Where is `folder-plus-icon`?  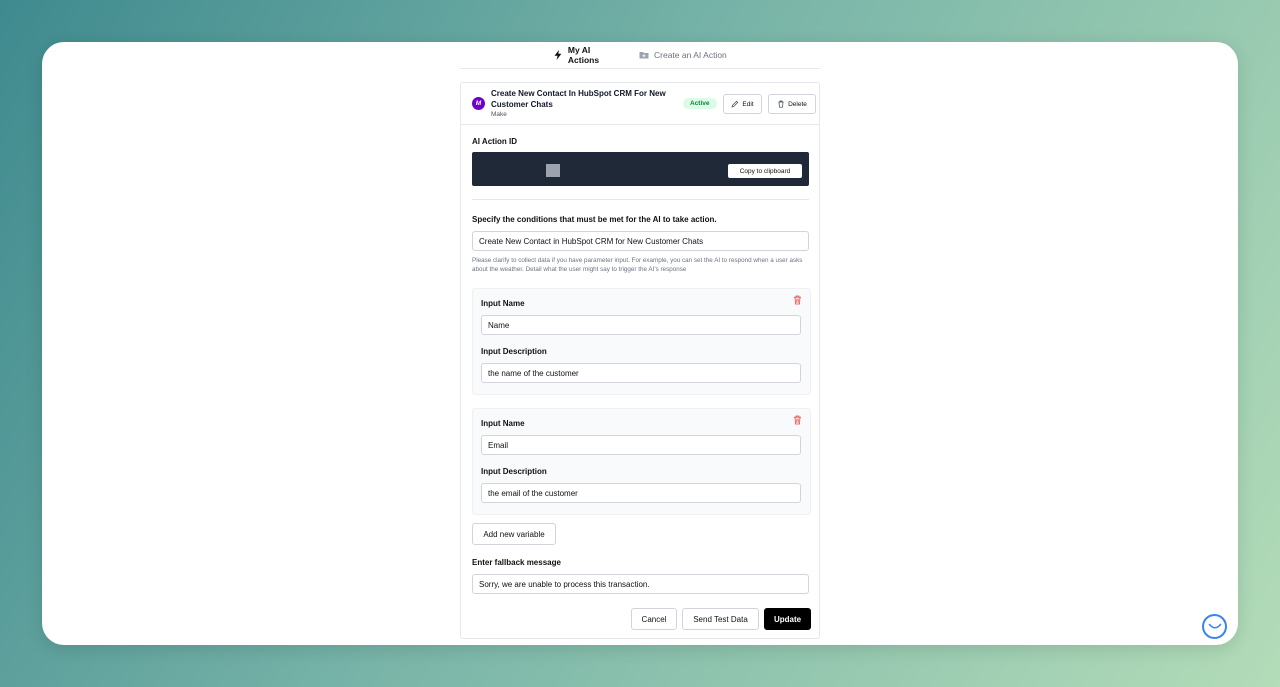
folder-plus-icon is located at coordinates (644, 55).